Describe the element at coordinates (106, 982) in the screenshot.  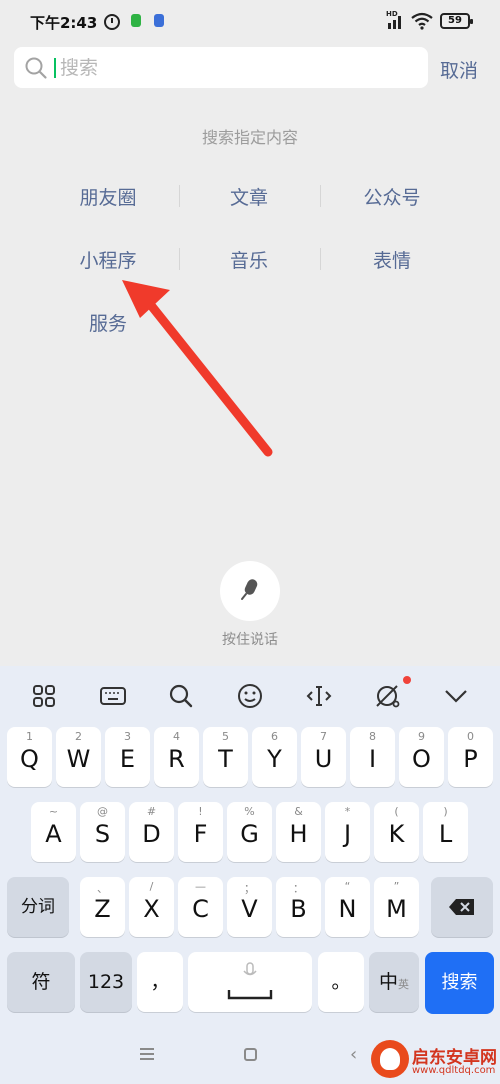
I see `numbers-key: 123` at that location.